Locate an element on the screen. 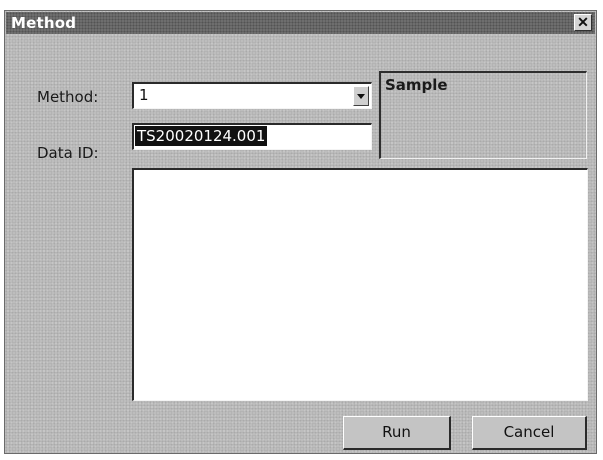 This screenshot has height=460, width=603. method-value: 1 is located at coordinates (144, 95).